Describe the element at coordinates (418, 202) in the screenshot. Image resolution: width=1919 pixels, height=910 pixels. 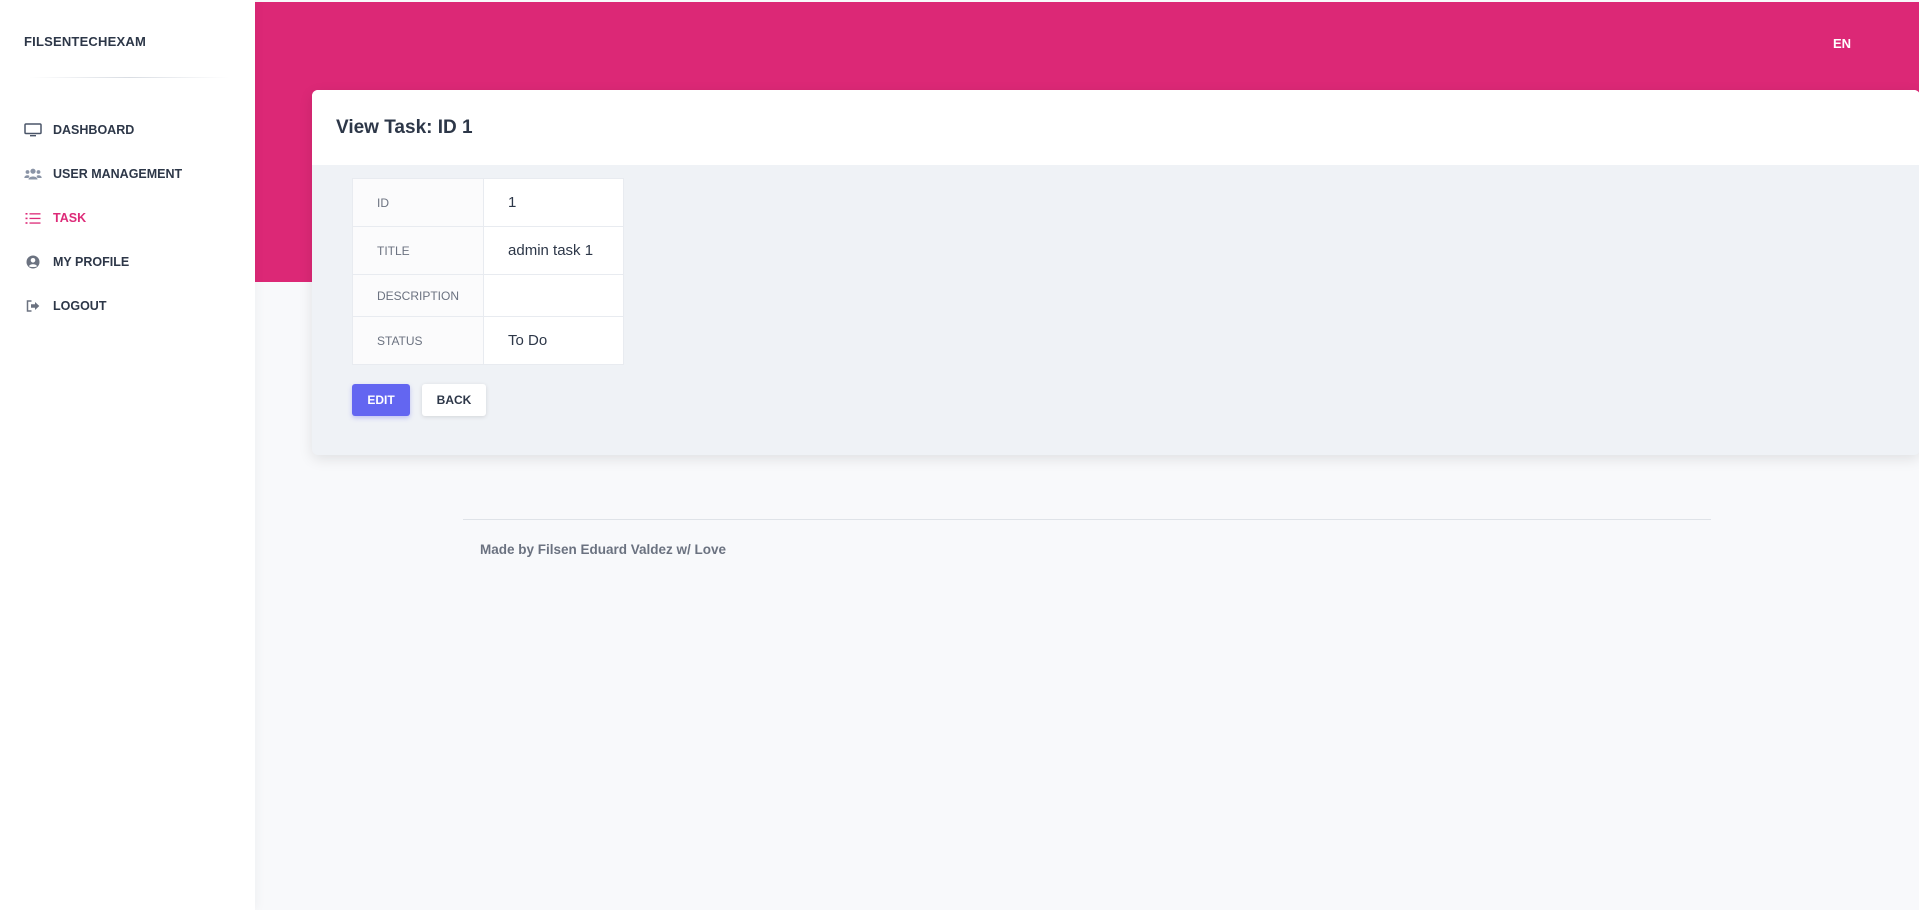
I see `field-label: ID` at that location.